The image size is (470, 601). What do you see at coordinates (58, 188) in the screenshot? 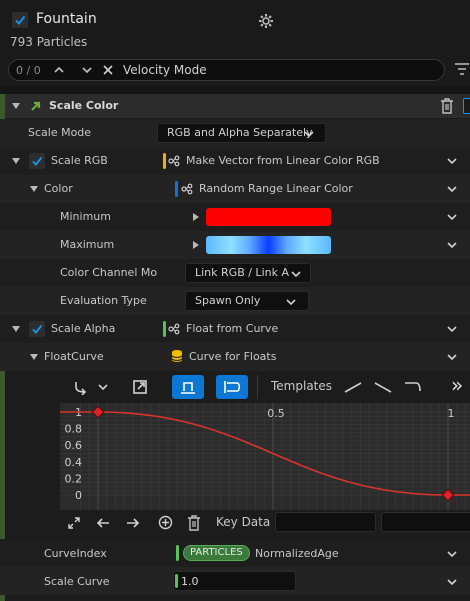
I see `color-label: Color` at bounding box center [58, 188].